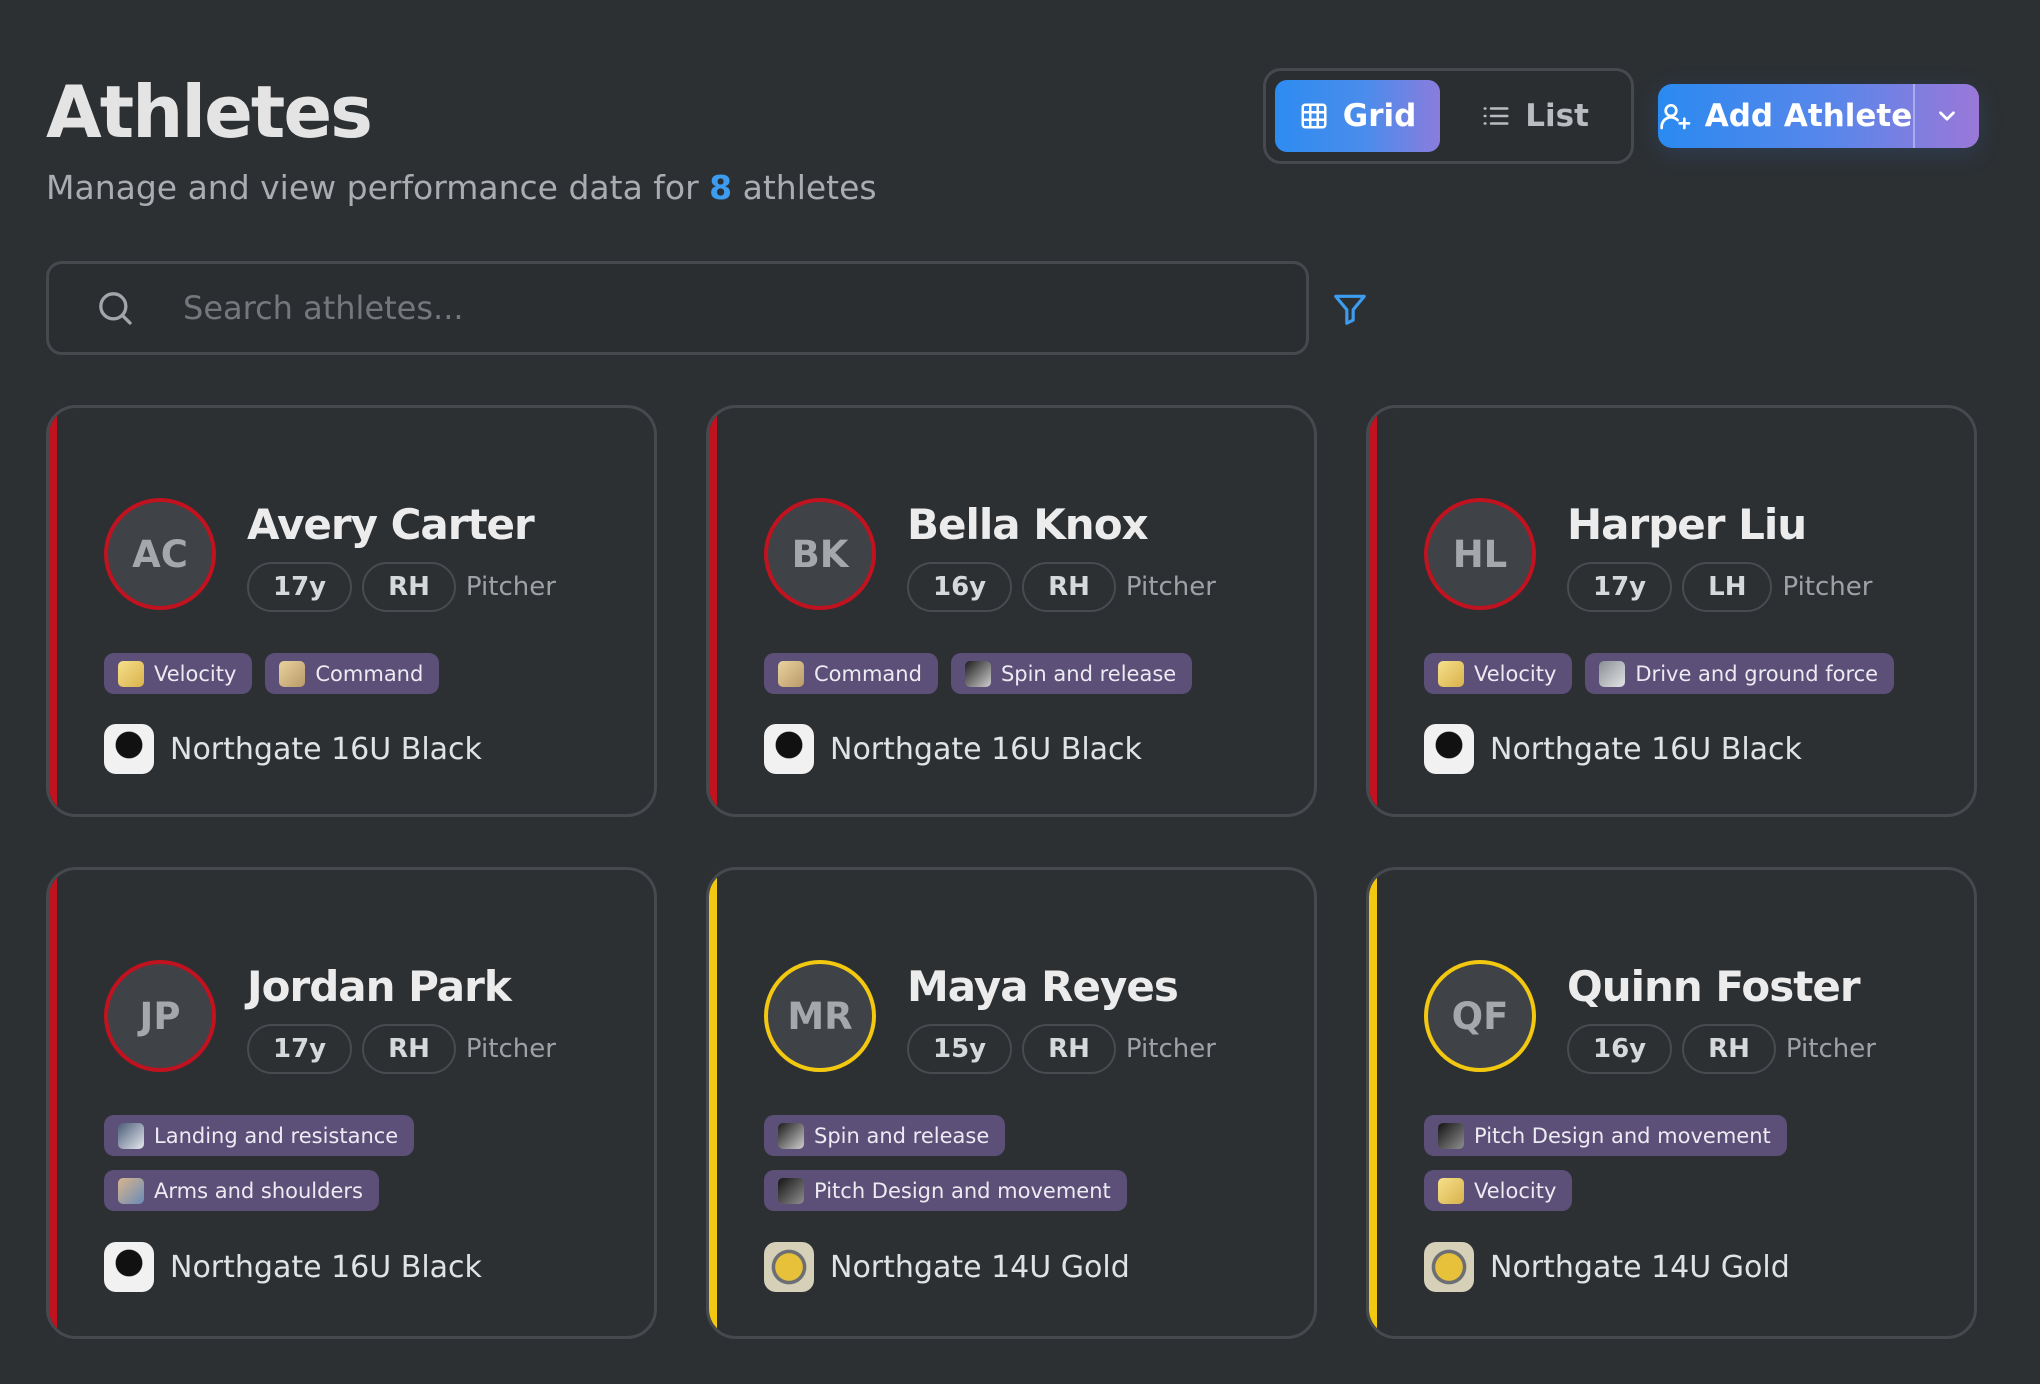 The width and height of the screenshot is (2040, 1384). I want to click on avatar-initials: MR, so click(820, 1016).